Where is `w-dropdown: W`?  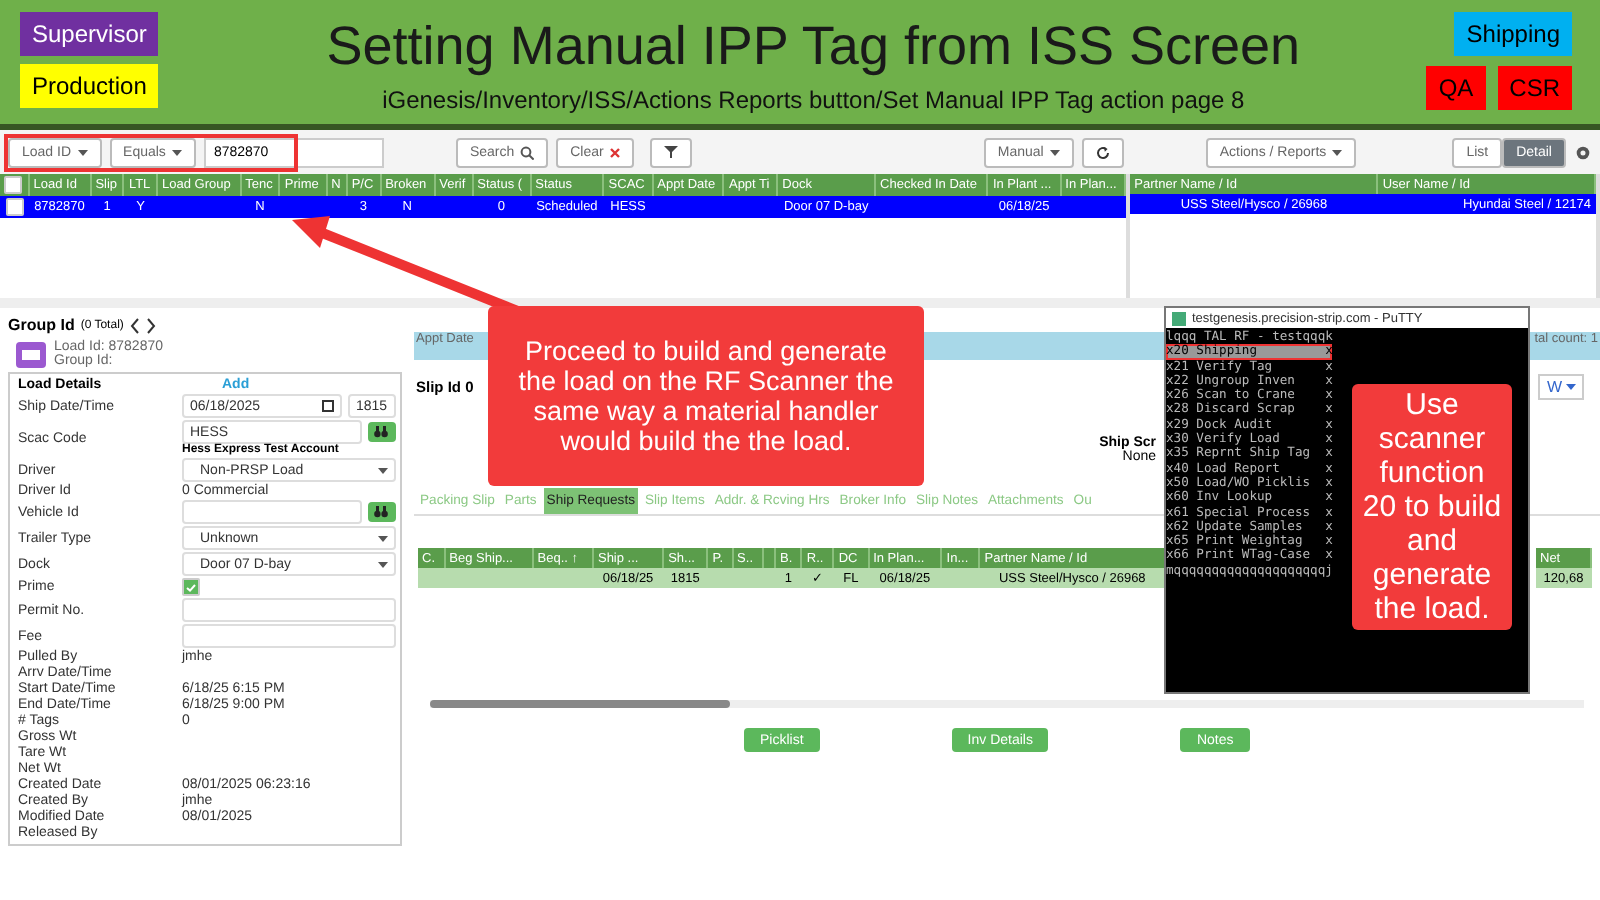
w-dropdown: W is located at coordinates (1561, 386).